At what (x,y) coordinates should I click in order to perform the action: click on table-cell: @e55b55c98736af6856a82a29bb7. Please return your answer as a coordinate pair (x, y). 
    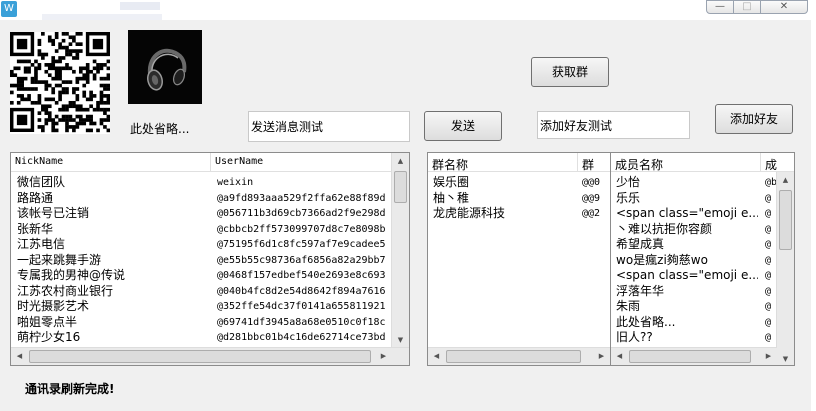
    Looking at the image, I should click on (301, 260).